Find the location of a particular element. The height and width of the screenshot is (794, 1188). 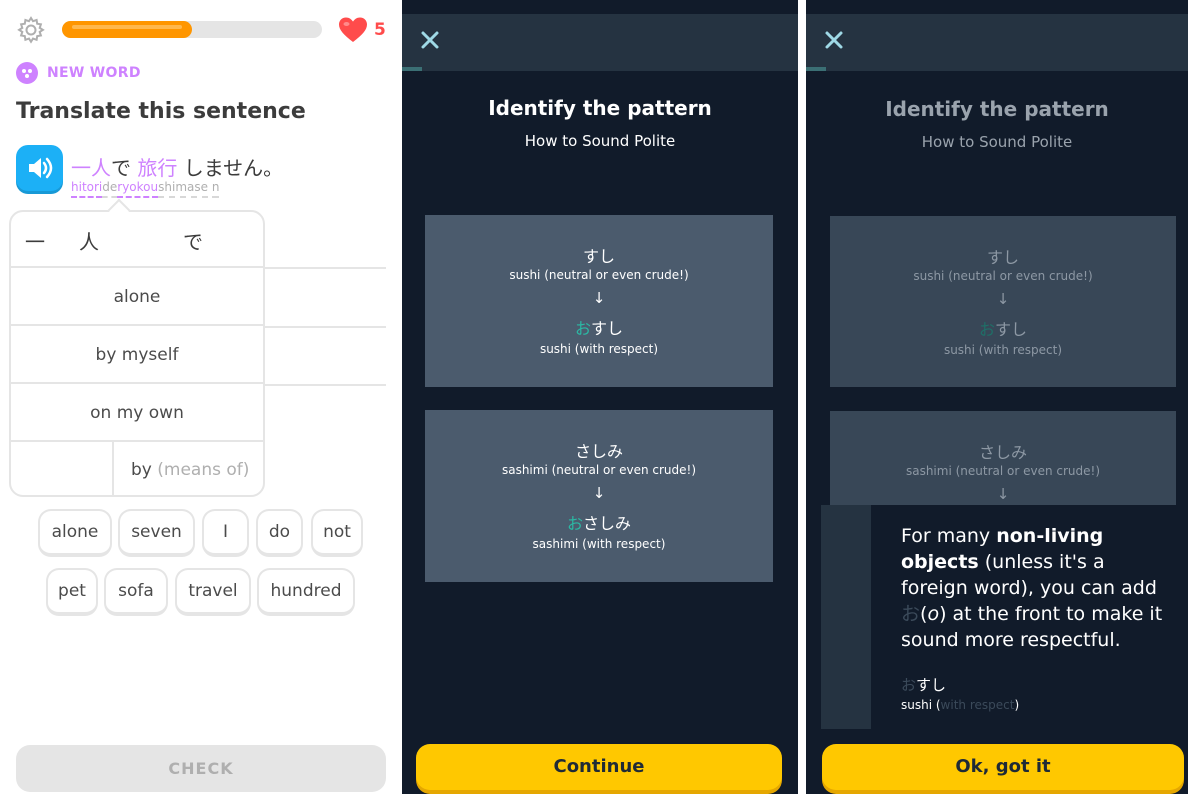

word-chip-hundred: hundred is located at coordinates (306, 592).